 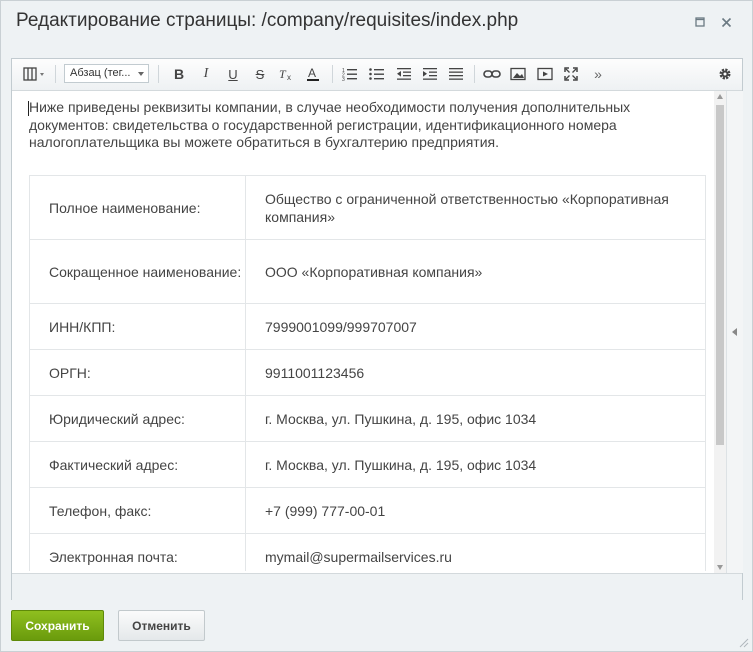 What do you see at coordinates (374, 271) in the screenshot?
I see `requisite-value: ООО «Корпоративная компания»` at bounding box center [374, 271].